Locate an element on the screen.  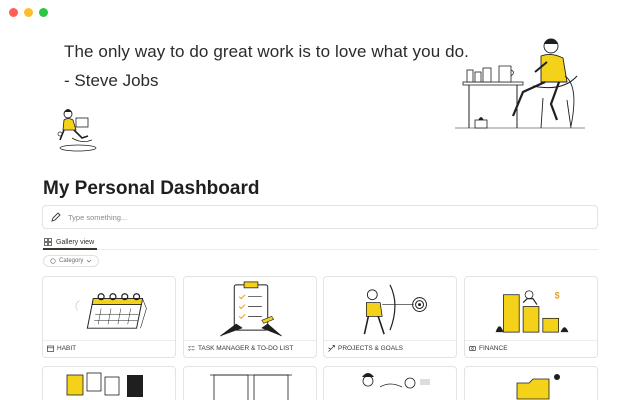
archer-target-illustration is located at coordinates (390, 309).